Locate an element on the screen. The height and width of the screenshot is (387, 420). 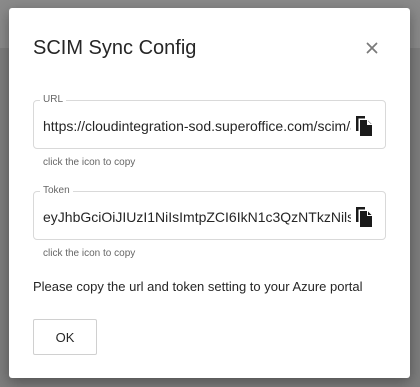
url-field: URL is located at coordinates (209, 121).